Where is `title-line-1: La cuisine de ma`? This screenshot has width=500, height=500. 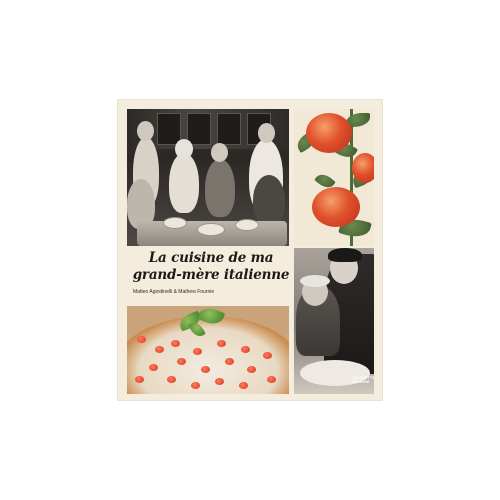 title-line-1: La cuisine de ma is located at coordinates (211, 258).